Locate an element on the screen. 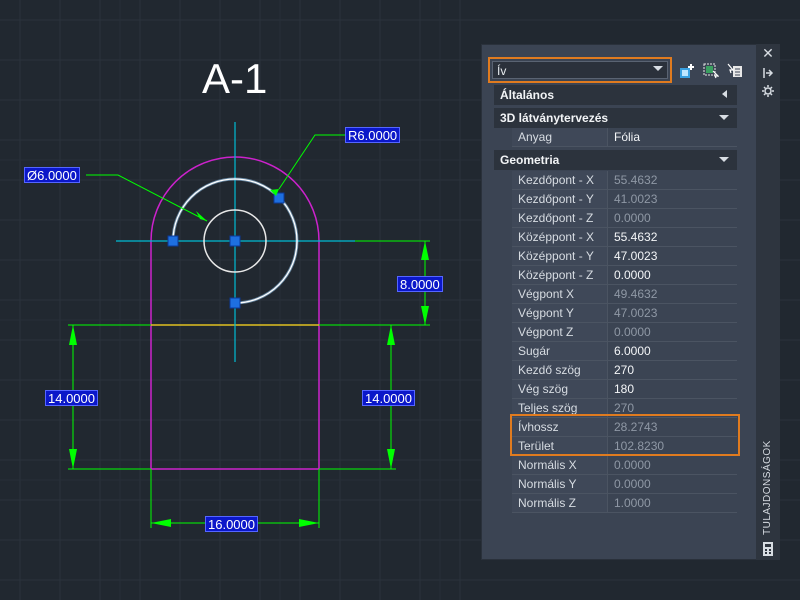 The image size is (800, 600). property-name: Kezdőpont - Y is located at coordinates (560, 199).